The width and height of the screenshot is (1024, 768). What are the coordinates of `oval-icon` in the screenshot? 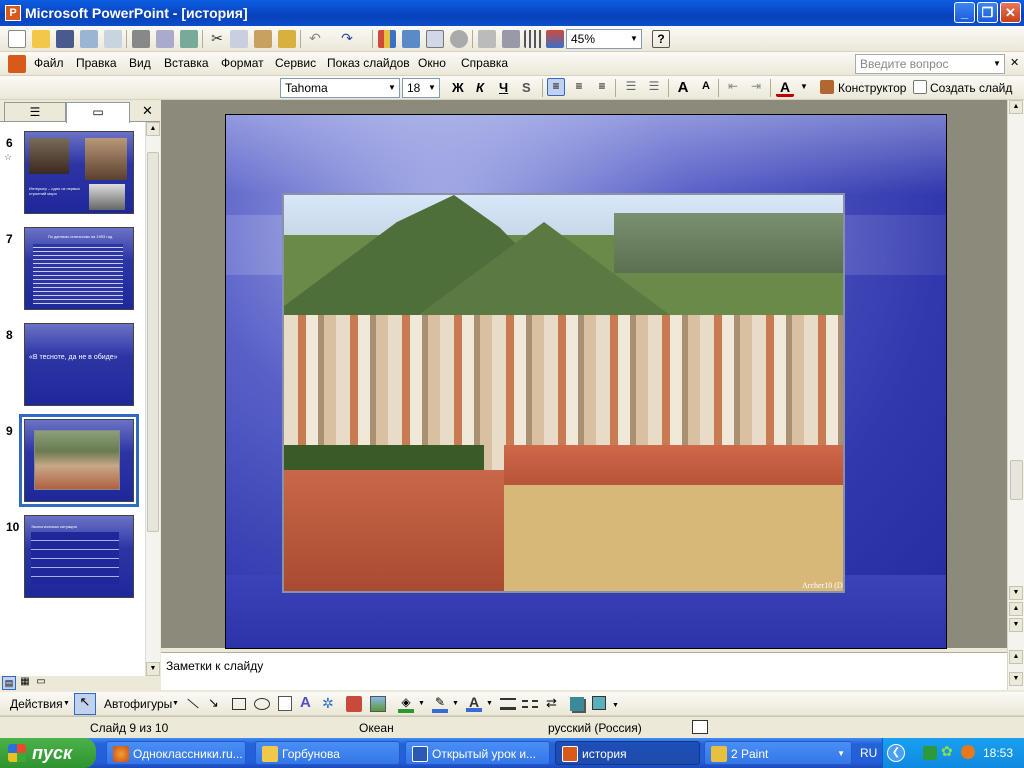 It's located at (262, 704).